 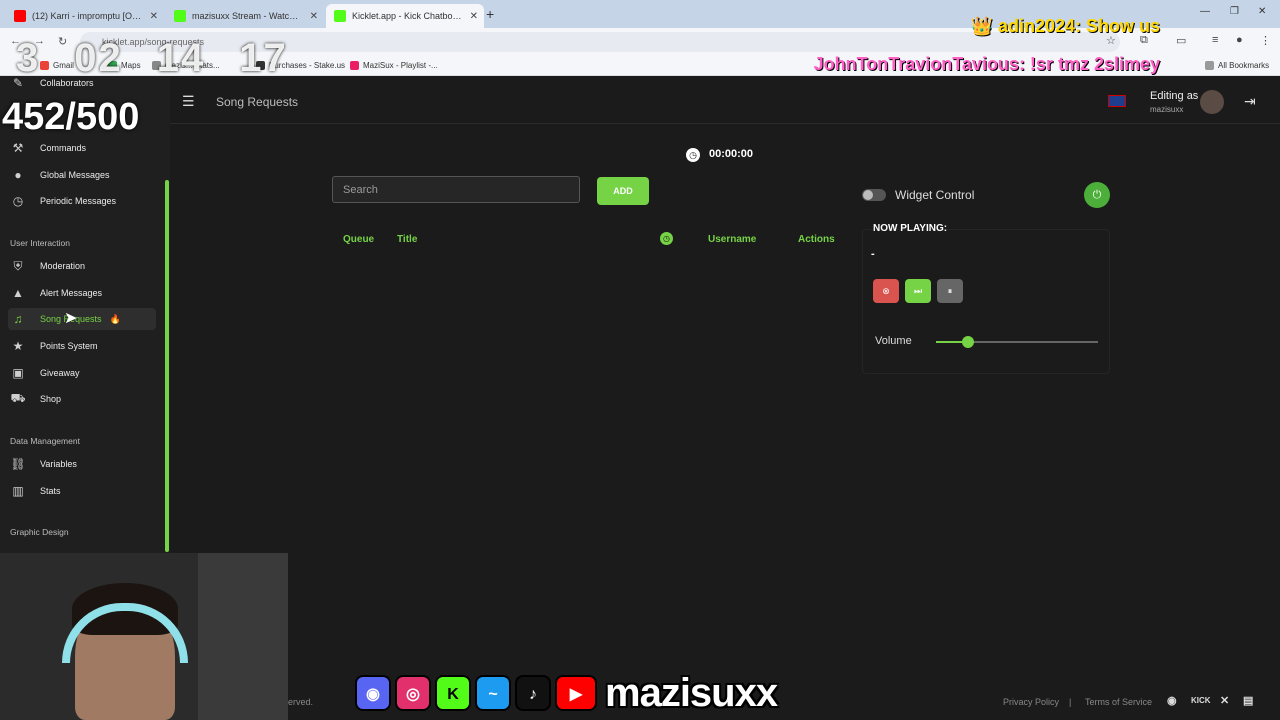 I want to click on chat-text: adin2024: Show us, so click(x=1078, y=26).